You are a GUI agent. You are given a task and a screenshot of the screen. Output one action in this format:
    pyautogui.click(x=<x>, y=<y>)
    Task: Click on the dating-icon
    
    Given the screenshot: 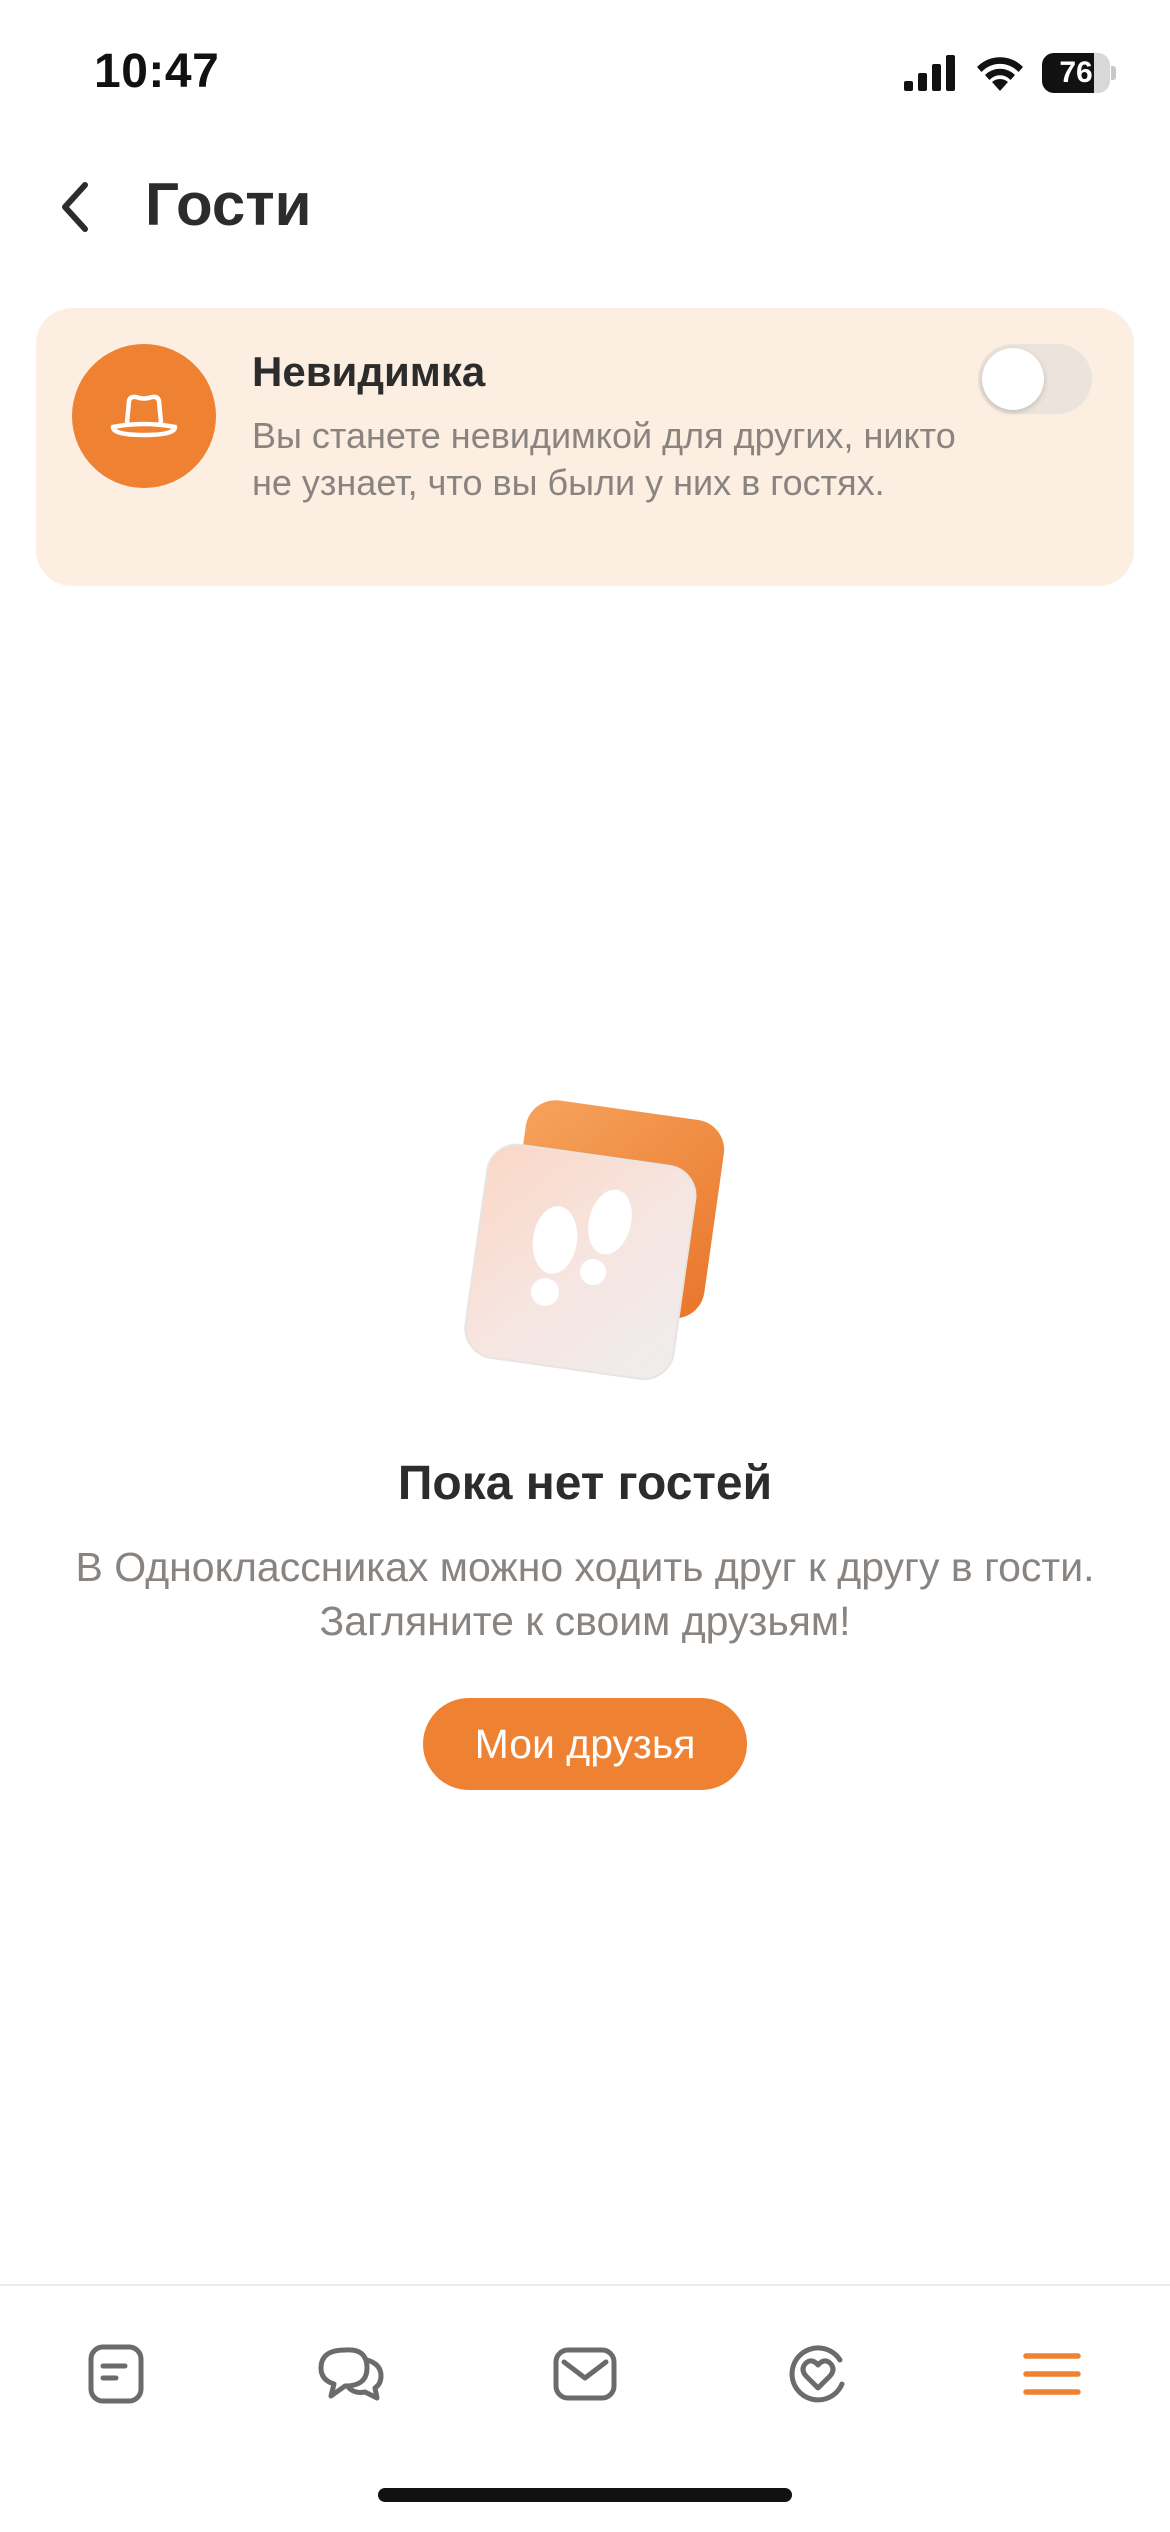 What is the action you would take?
    pyautogui.click(x=817, y=2374)
    